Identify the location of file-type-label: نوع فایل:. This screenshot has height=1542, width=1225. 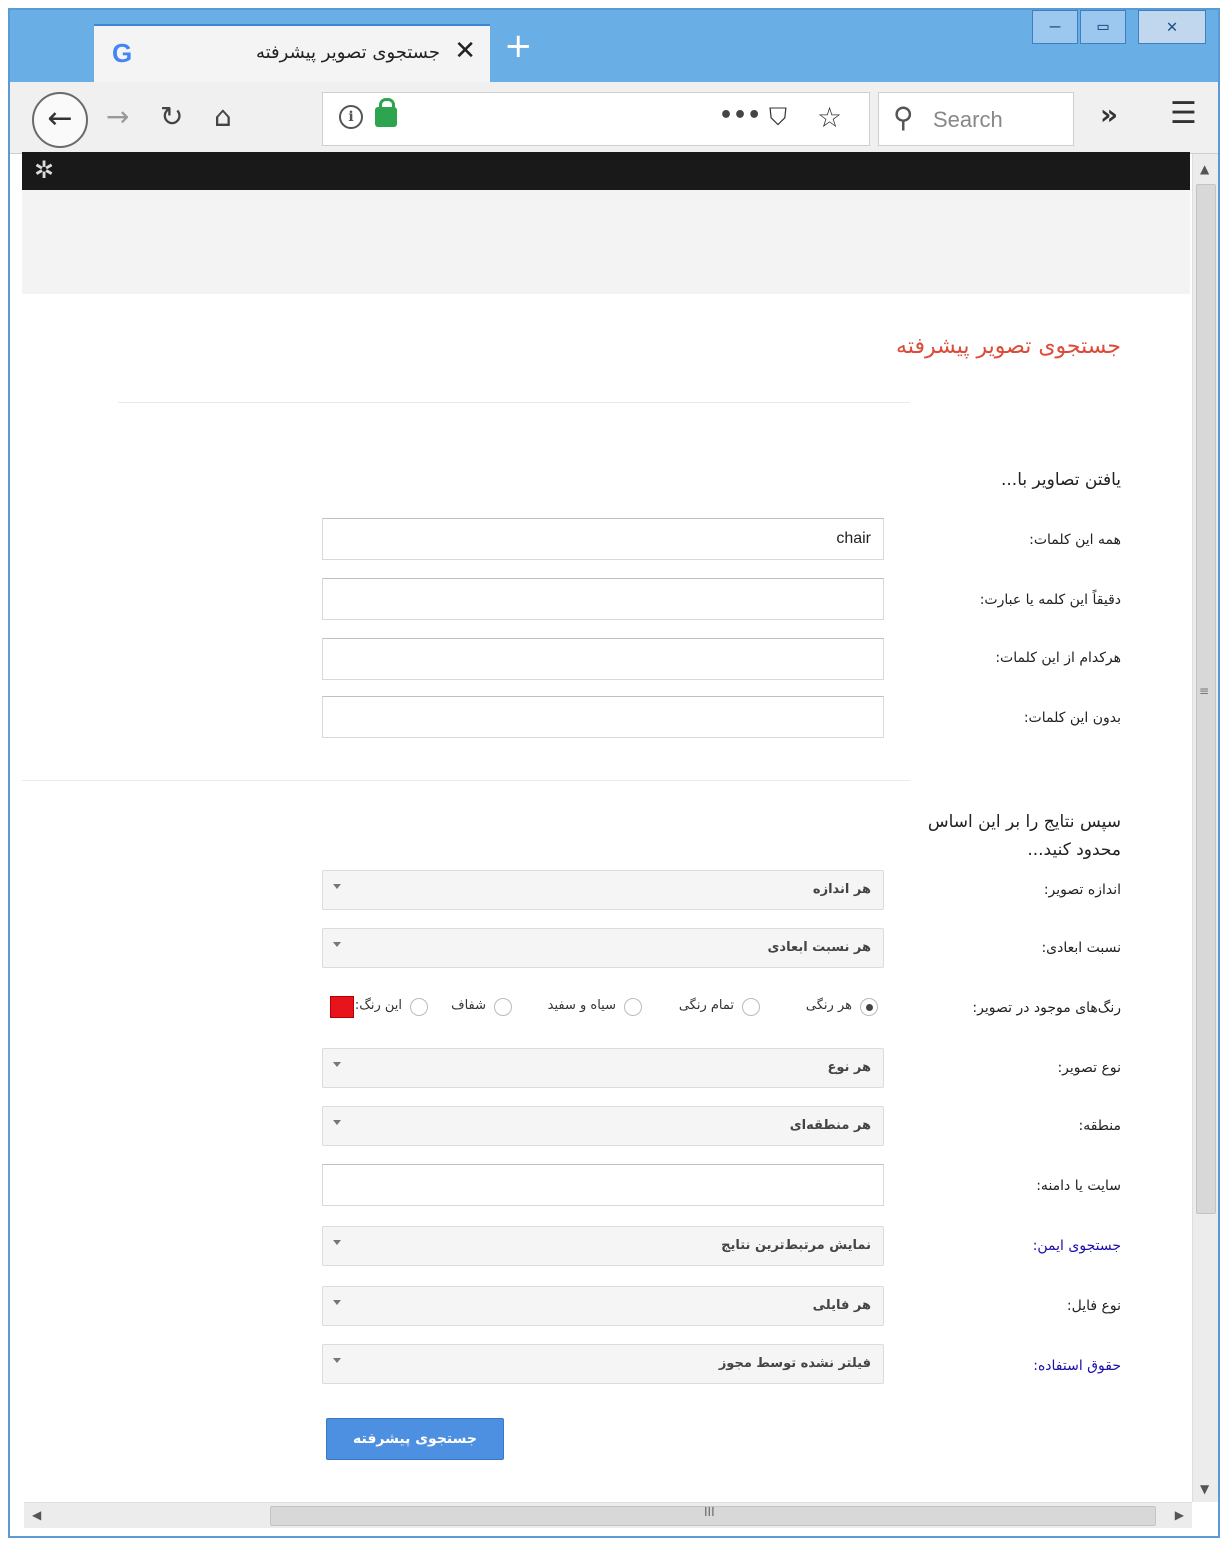
(1093, 1306).